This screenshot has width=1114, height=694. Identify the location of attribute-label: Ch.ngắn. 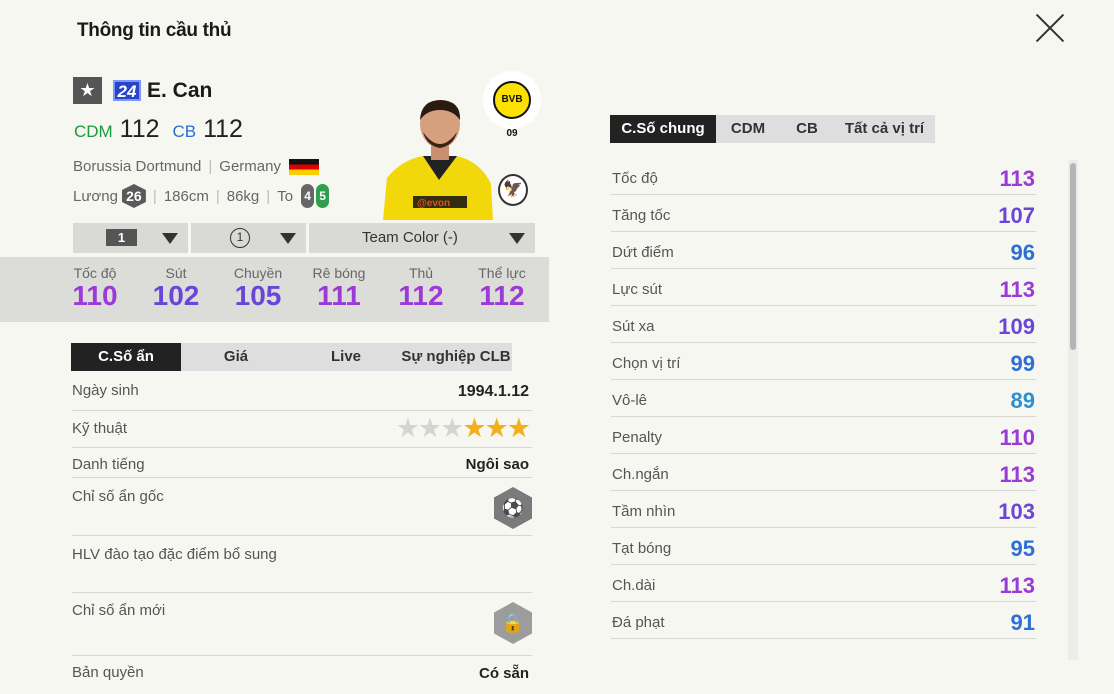
(640, 474).